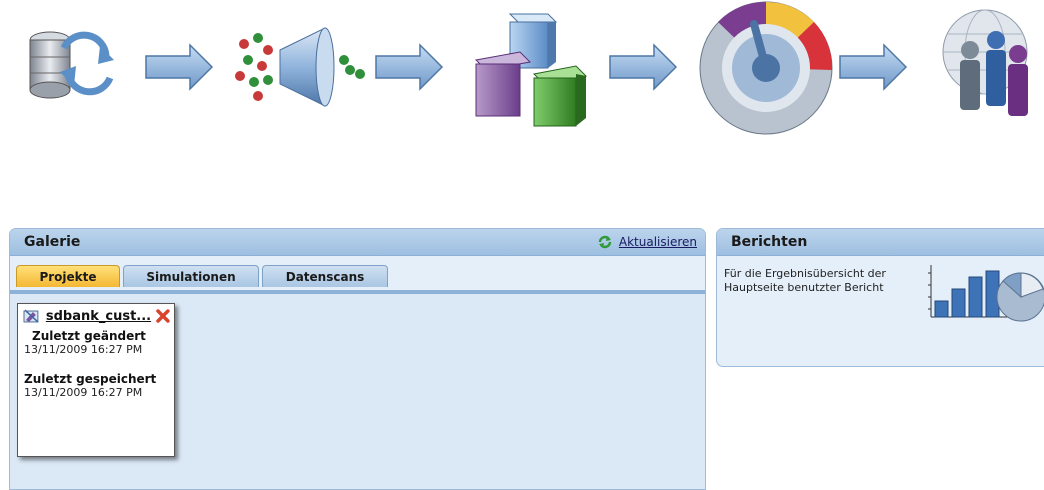  Describe the element at coordinates (985, 62) in the screenshot. I see `people-globe-icon` at that location.